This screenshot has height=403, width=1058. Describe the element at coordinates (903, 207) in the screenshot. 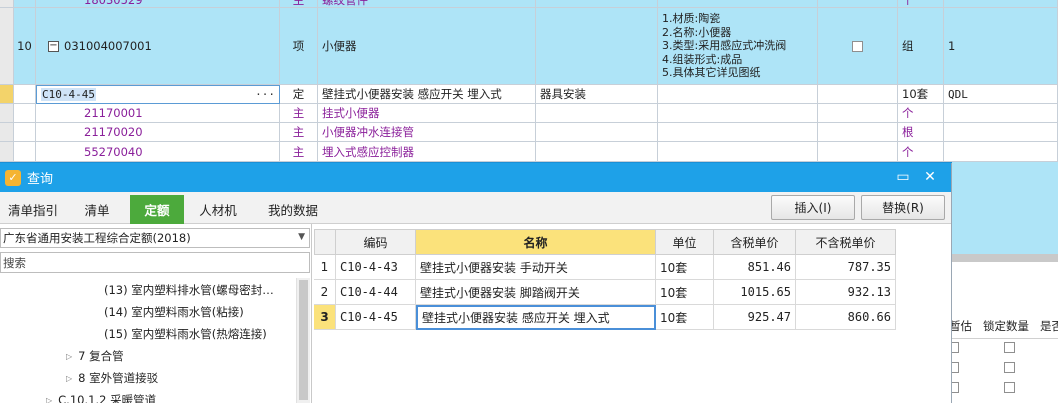

I see `replace-button: 替换(R)` at that location.